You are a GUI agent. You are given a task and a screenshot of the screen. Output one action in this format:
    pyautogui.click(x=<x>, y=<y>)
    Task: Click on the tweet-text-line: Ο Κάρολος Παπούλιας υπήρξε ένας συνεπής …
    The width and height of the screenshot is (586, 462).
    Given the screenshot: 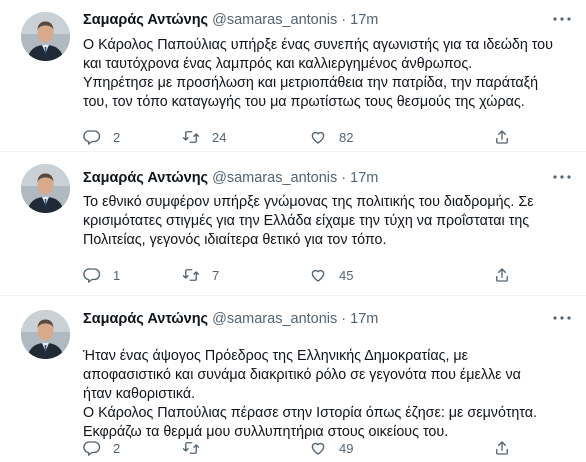 What is the action you would take?
    pyautogui.click(x=318, y=45)
    